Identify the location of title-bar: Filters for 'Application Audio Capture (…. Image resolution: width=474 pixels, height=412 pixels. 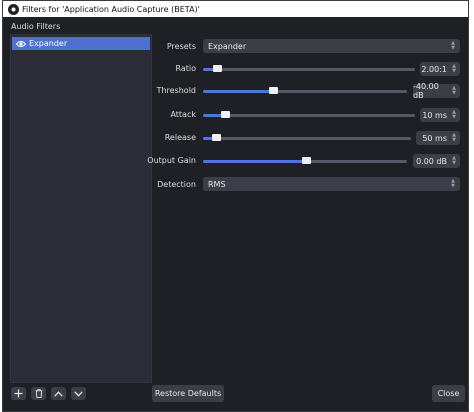
(235, 9).